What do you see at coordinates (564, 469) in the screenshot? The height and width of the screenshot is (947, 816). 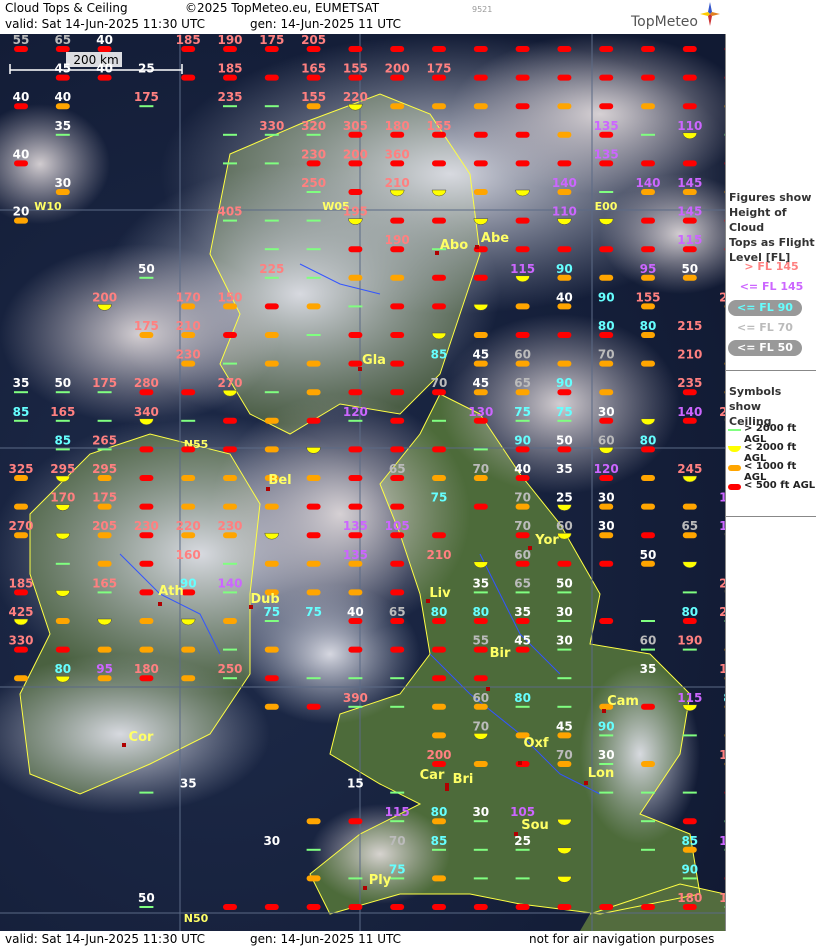 I see `cloud-top-value: 35` at bounding box center [564, 469].